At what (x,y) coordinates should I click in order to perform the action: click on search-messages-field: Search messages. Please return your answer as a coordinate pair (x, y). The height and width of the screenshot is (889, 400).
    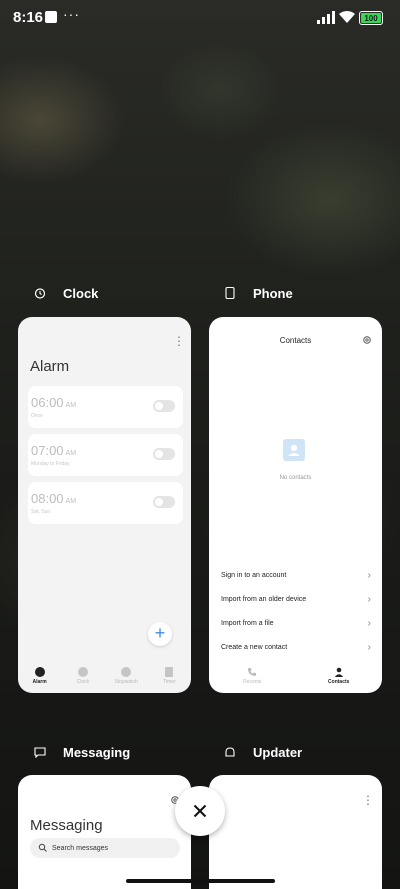
    Looking at the image, I should click on (105, 848).